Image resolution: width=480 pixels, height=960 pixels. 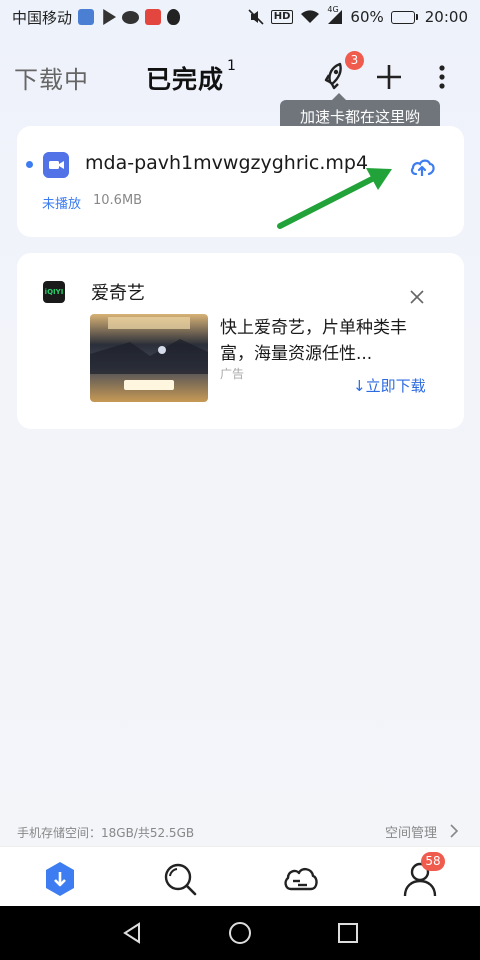 I want to click on more-menu-button, so click(x=442, y=77).